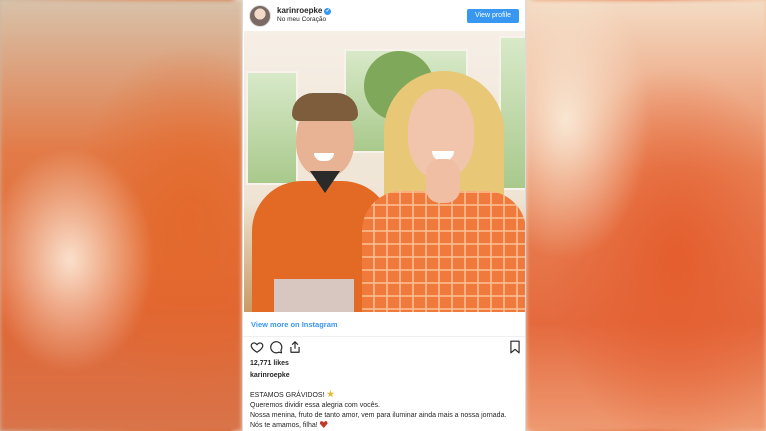 The width and height of the screenshot is (766, 431). What do you see at coordinates (295, 347) in the screenshot?
I see `share-icon` at bounding box center [295, 347].